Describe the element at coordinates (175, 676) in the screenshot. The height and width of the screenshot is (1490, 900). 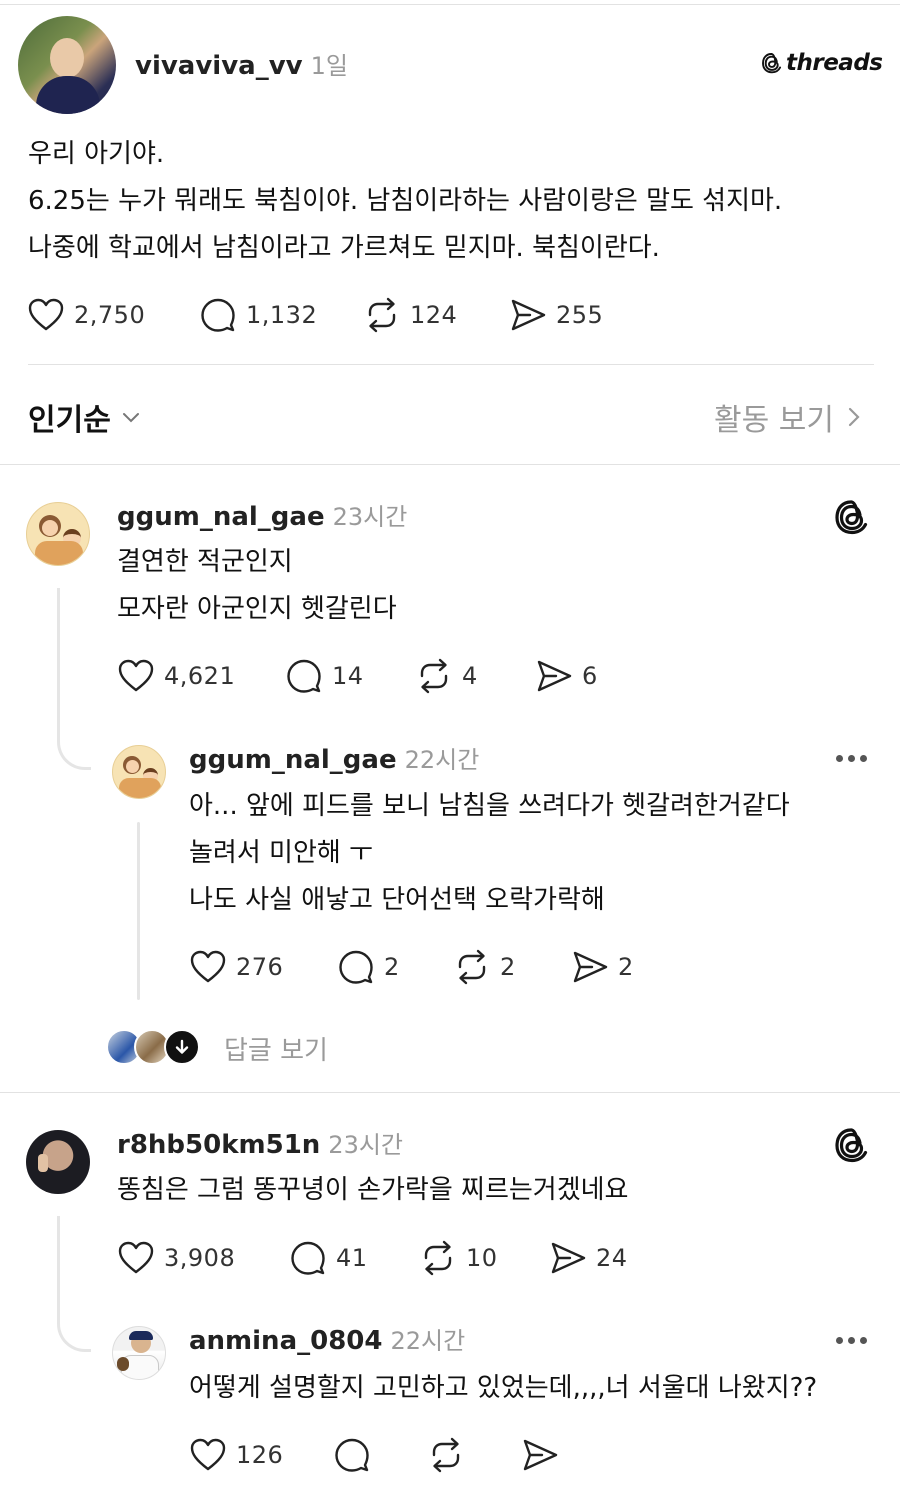
I see `like-button: 4,621` at that location.